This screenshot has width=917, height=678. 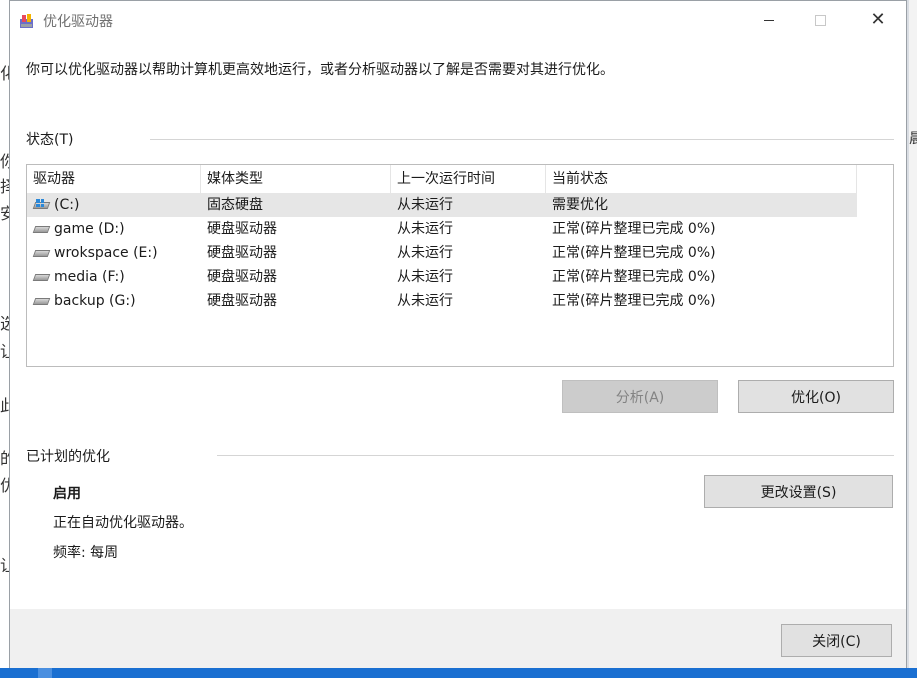 What do you see at coordinates (123, 523) in the screenshot?
I see `schedule-description: 正在自动优化驱动器。` at bounding box center [123, 523].